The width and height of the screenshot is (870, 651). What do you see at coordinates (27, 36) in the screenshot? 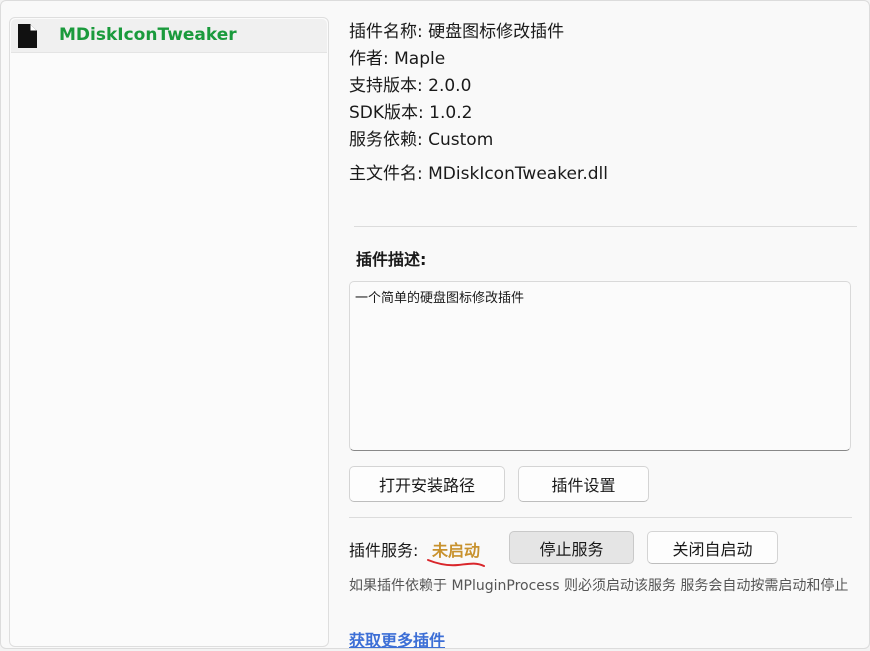
I see `file-icon` at bounding box center [27, 36].